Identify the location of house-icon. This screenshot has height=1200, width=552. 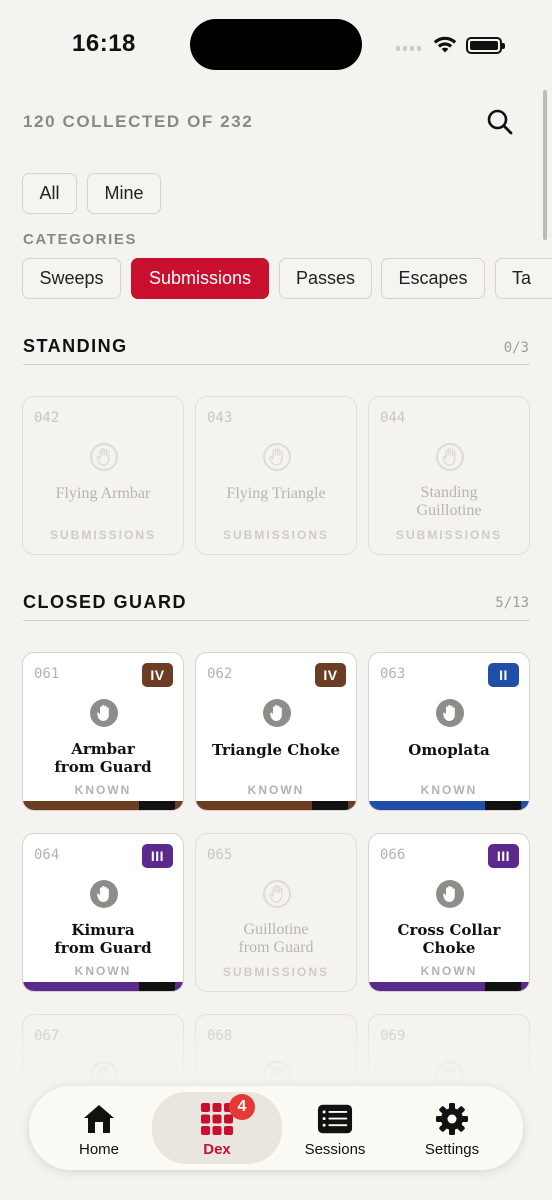
(99, 1119).